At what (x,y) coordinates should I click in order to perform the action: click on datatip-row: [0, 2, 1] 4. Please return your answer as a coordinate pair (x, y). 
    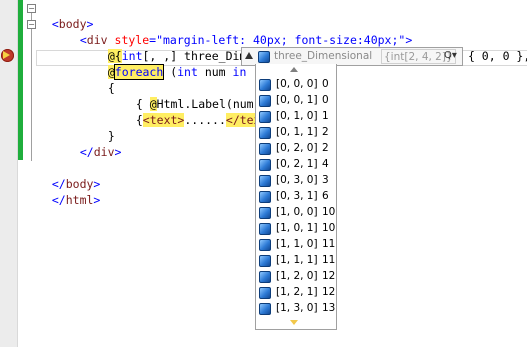
    Looking at the image, I should click on (295, 164).